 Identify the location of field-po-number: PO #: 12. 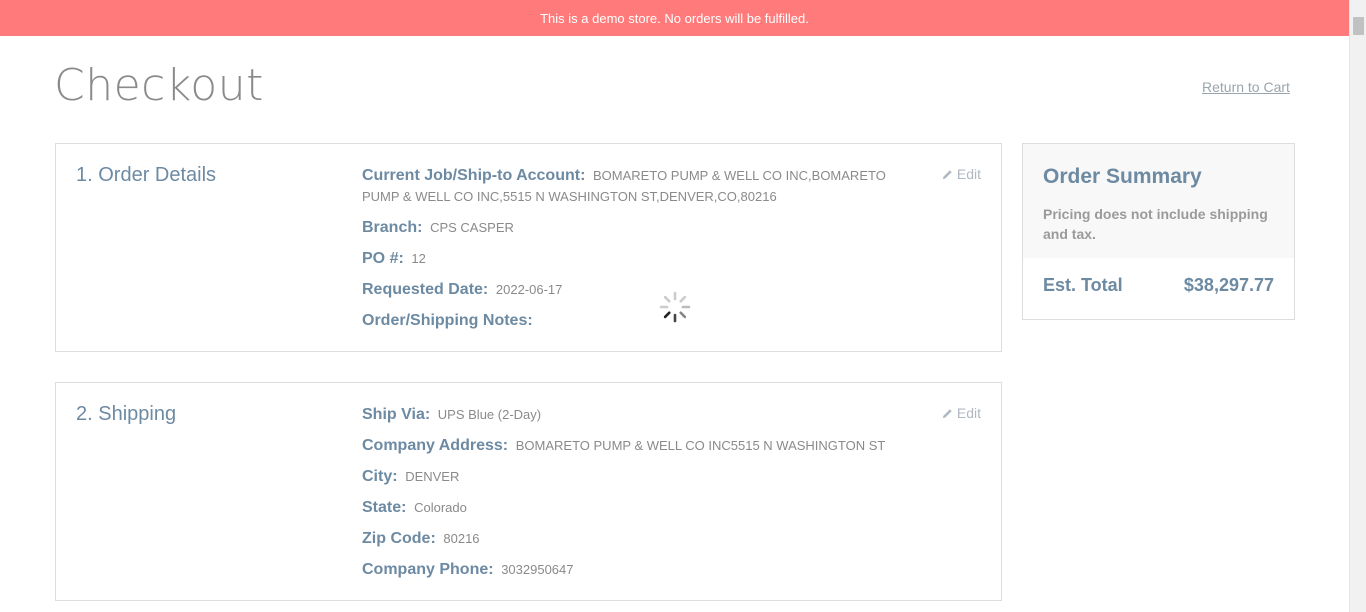
(642, 258).